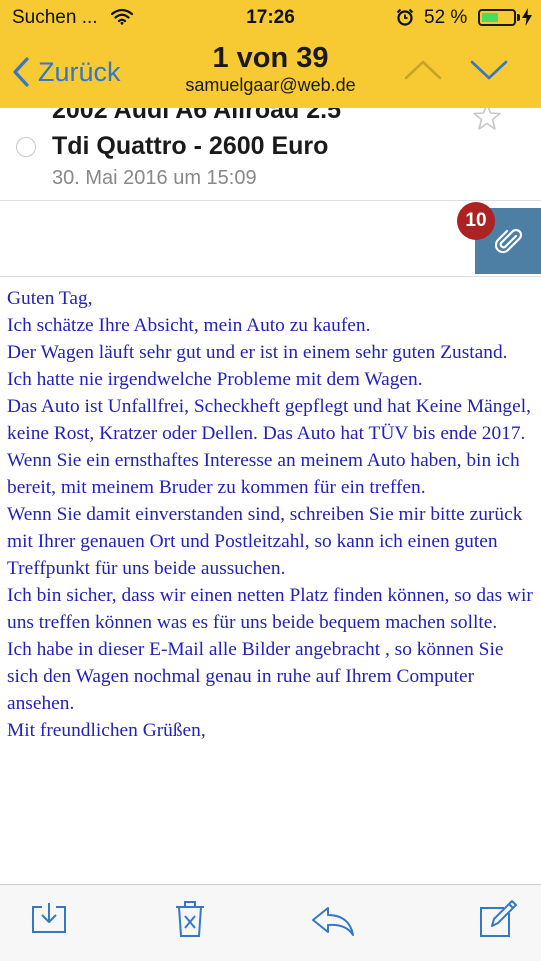 This screenshot has height=961, width=541. I want to click on alarm-icon, so click(405, 20).